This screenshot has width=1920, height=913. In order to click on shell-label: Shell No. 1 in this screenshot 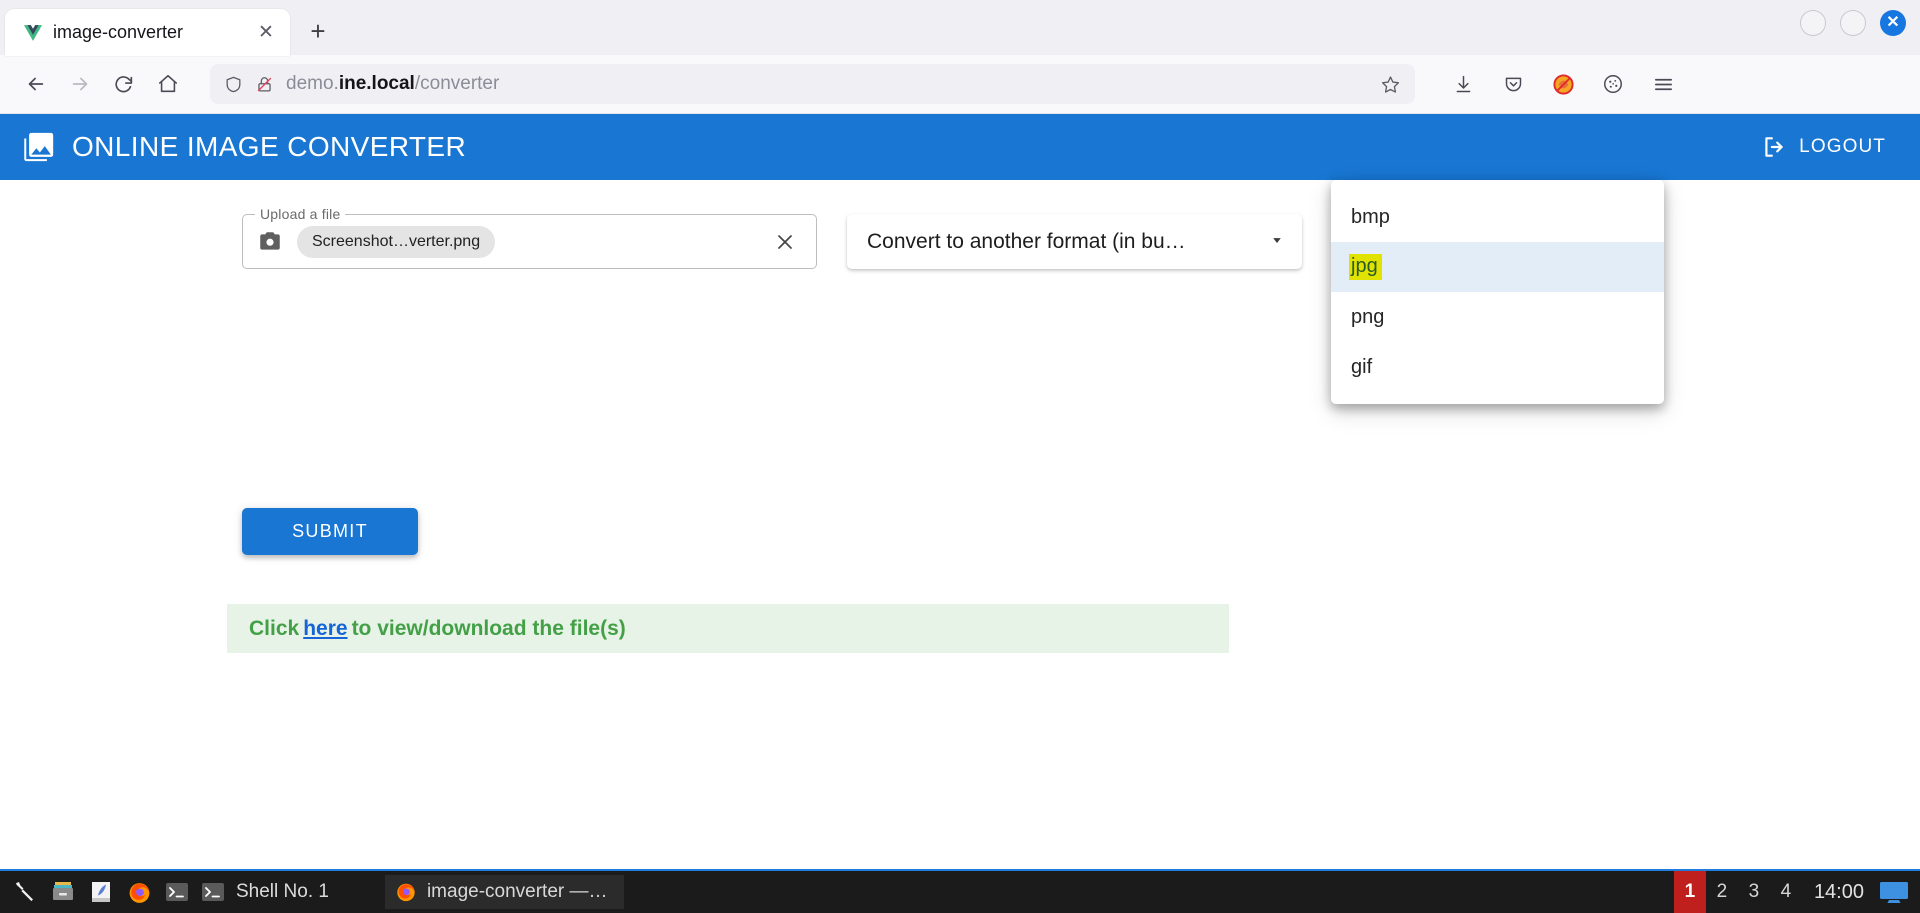, I will do `click(282, 891)`.